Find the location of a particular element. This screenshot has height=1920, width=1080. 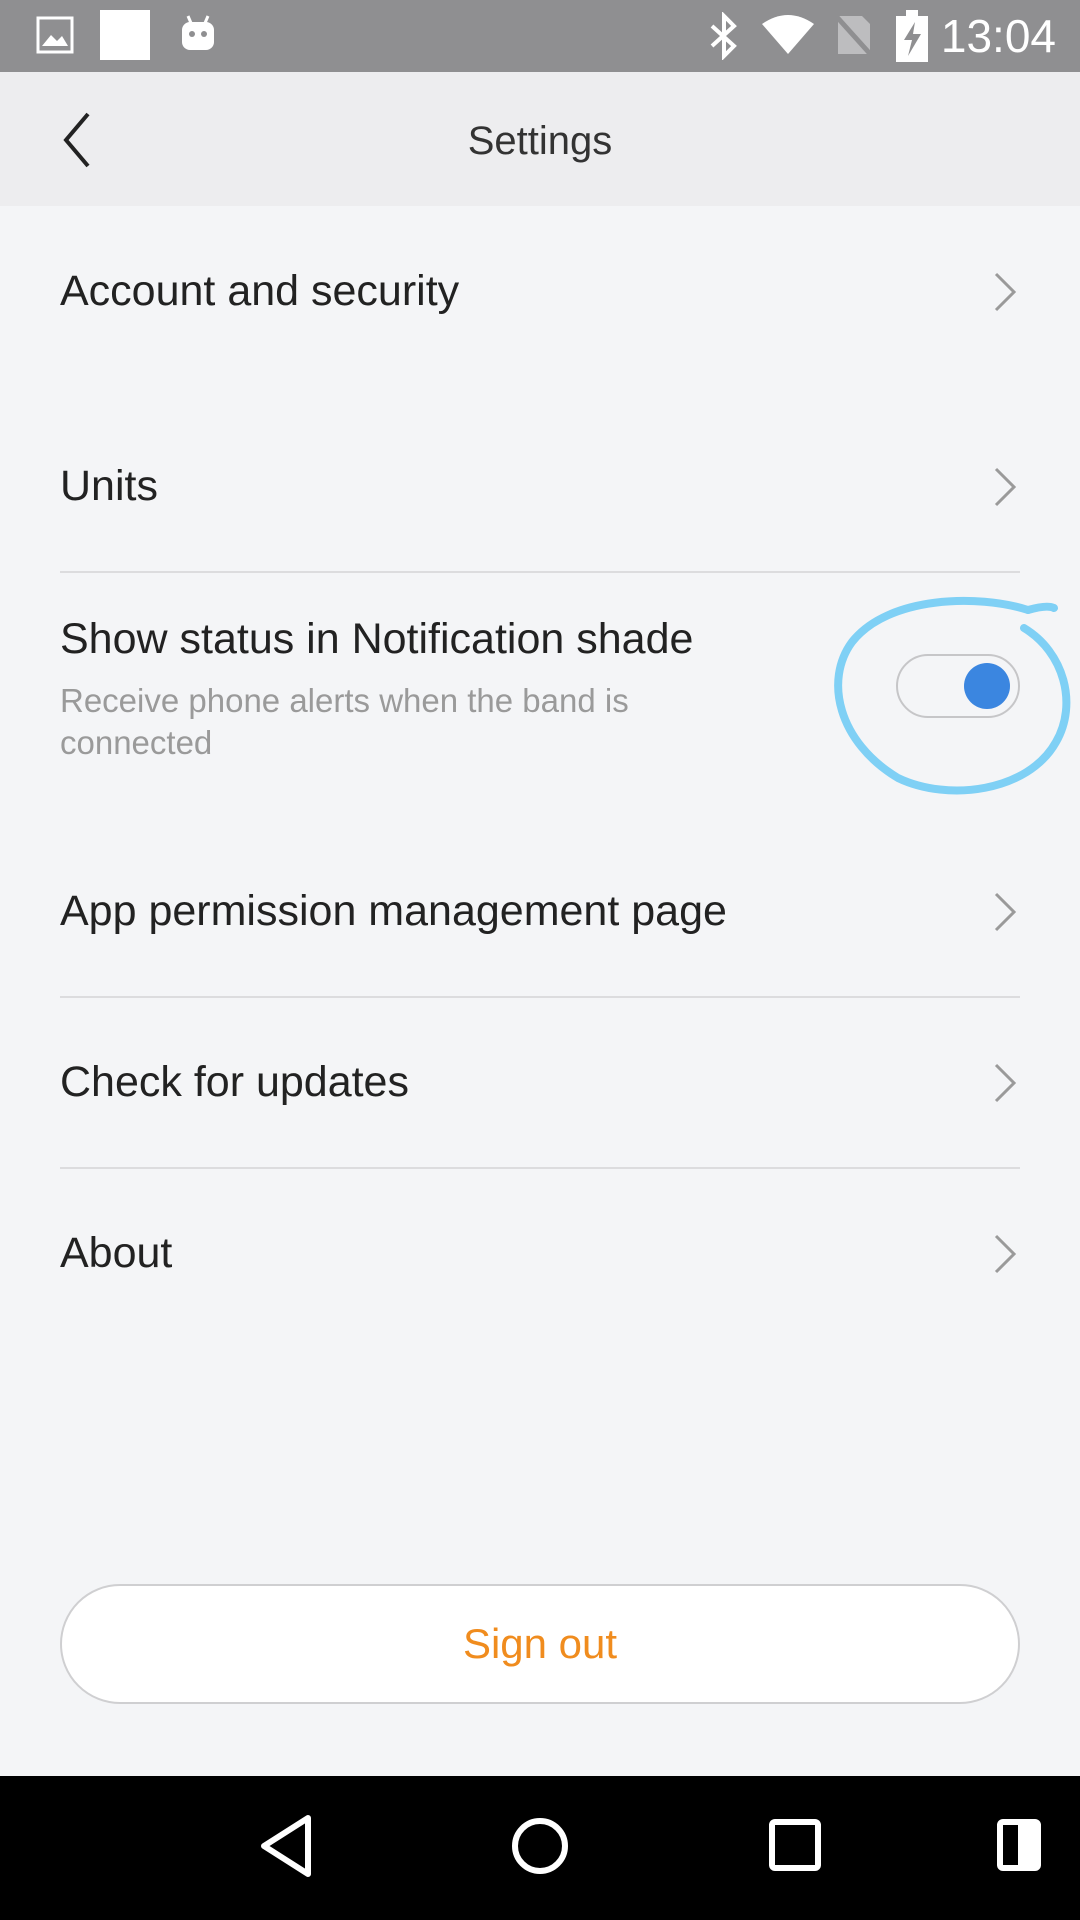

about-row: About is located at coordinates (540, 1254).